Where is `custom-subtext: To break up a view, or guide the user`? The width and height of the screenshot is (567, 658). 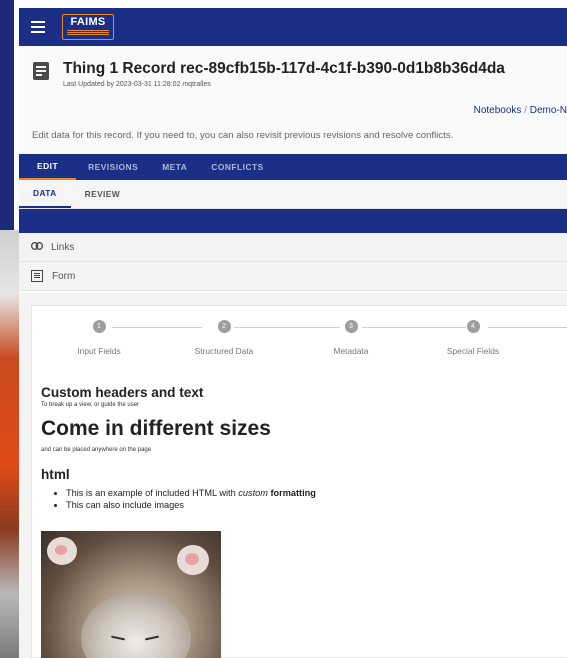 custom-subtext: To break up a view, or guide the user is located at coordinates (90, 405).